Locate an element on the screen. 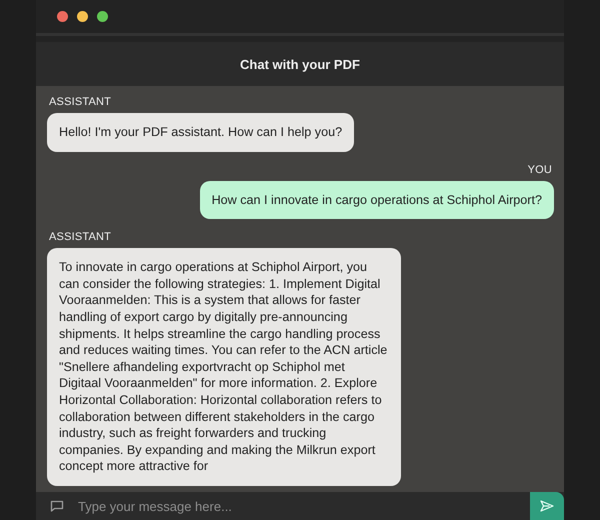  send-icon is located at coordinates (547, 506).